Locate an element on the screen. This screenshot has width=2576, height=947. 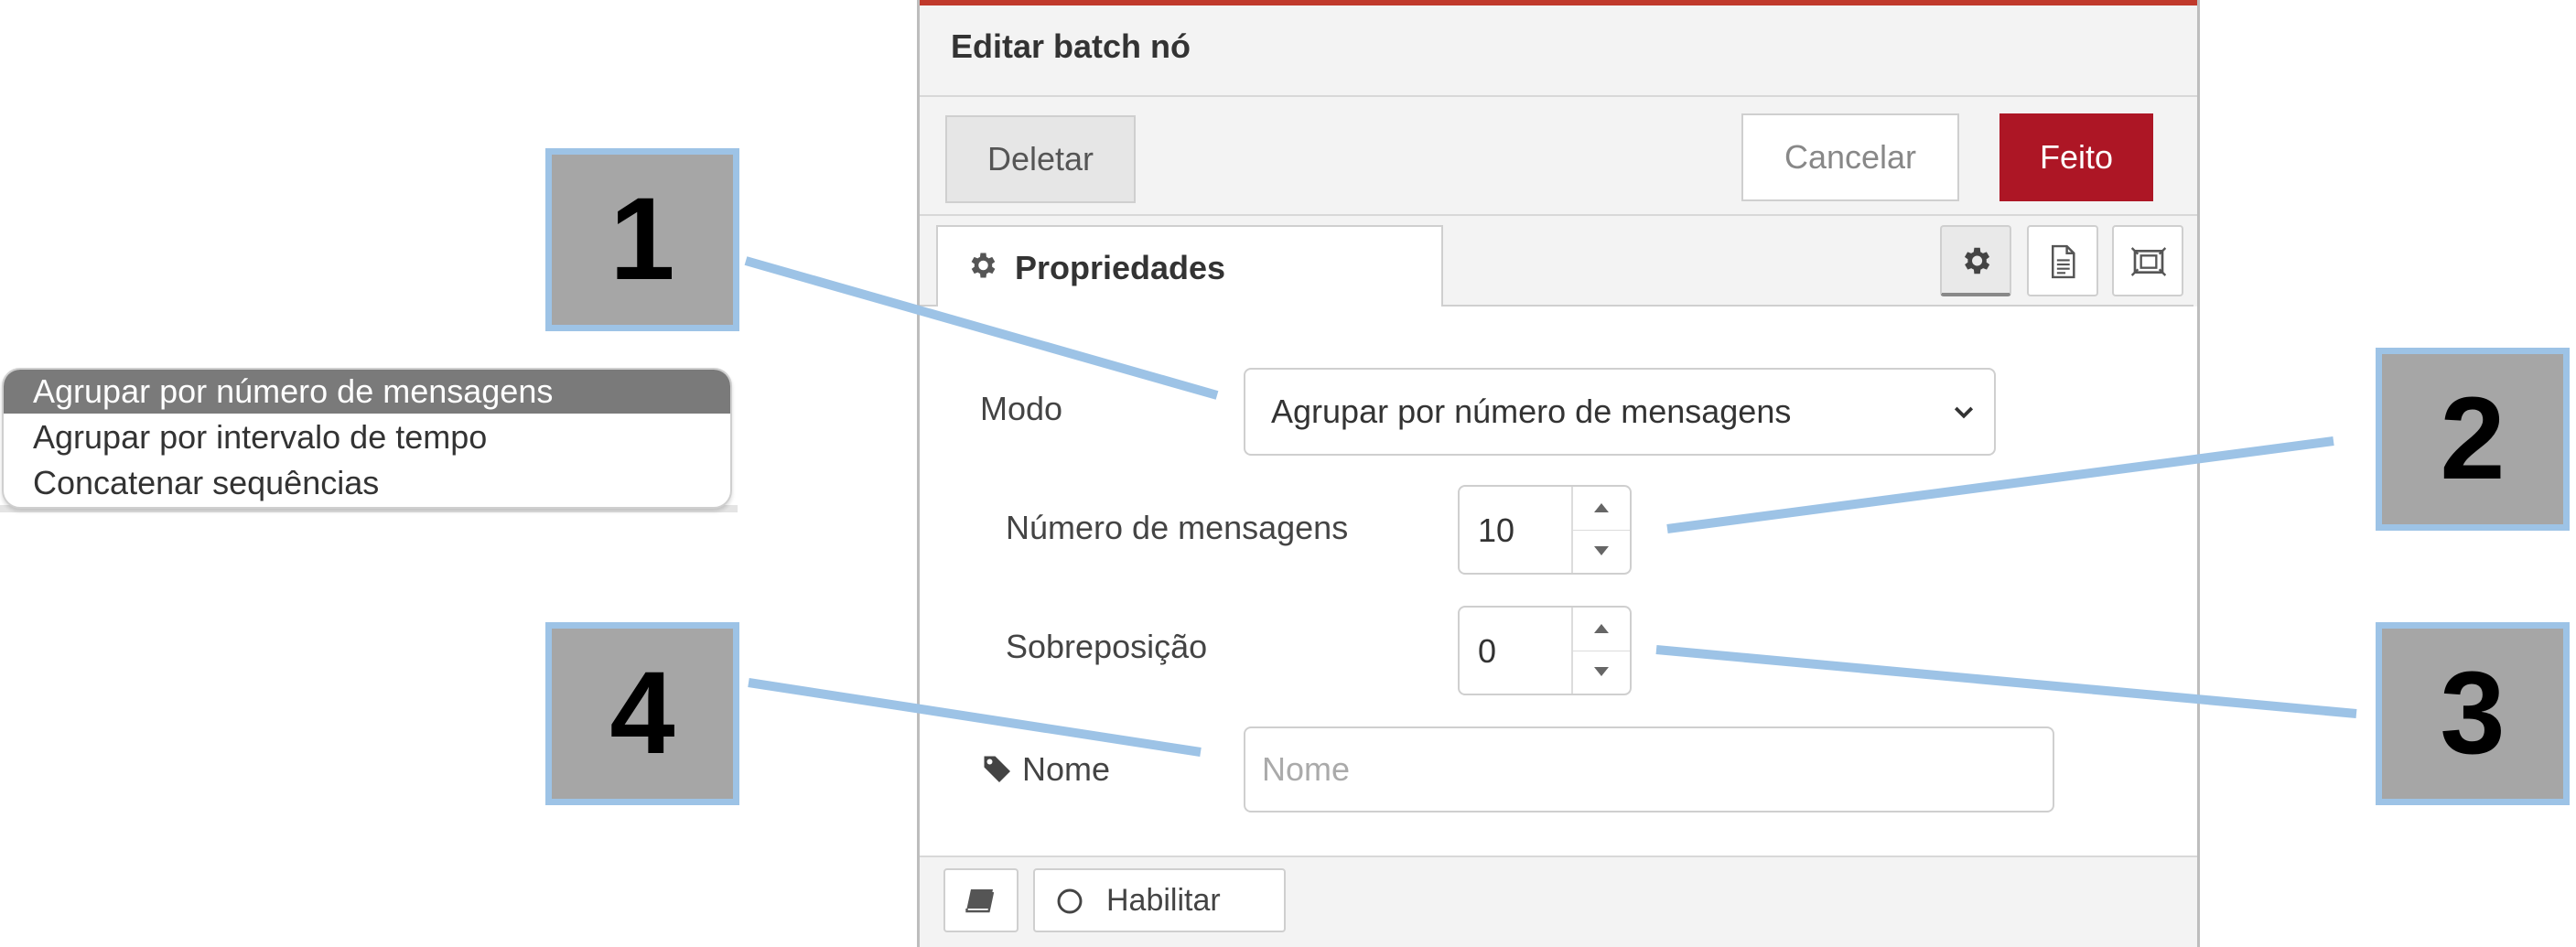
appearance-tab-button is located at coordinates (2147, 260).